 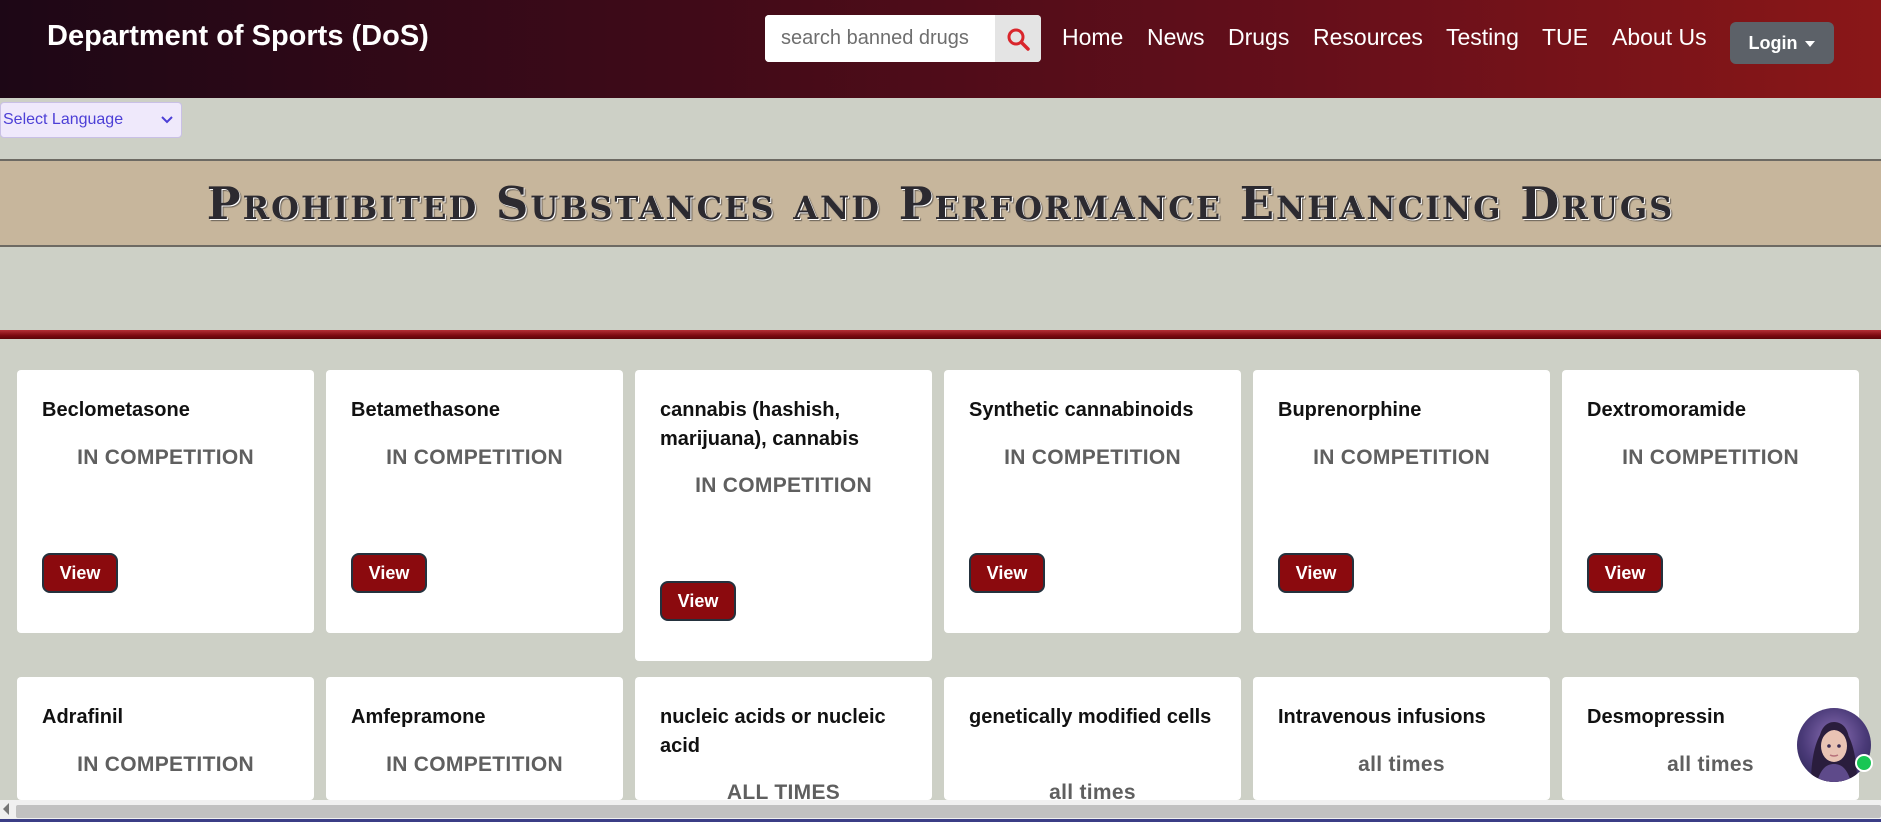 What do you see at coordinates (165, 738) in the screenshot?
I see `drug-card: Adrafinil IN COMPETITION` at bounding box center [165, 738].